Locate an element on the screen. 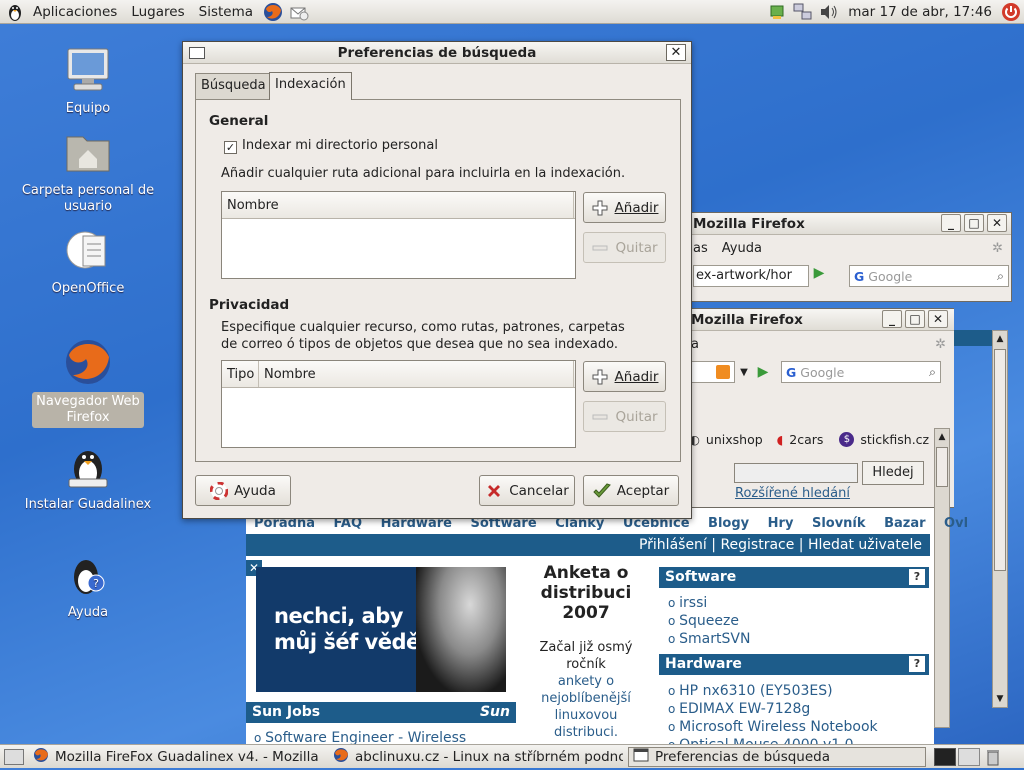 Image resolution: width=1024 pixels, height=770 pixels. clock: mar 17 de abr, 17:46 is located at coordinates (920, 12).